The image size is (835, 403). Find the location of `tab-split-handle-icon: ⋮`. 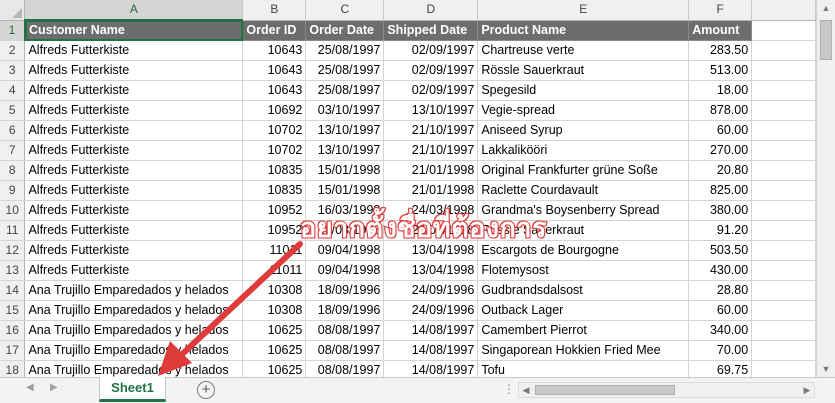

tab-split-handle-icon: ⋮ is located at coordinates (509, 389).